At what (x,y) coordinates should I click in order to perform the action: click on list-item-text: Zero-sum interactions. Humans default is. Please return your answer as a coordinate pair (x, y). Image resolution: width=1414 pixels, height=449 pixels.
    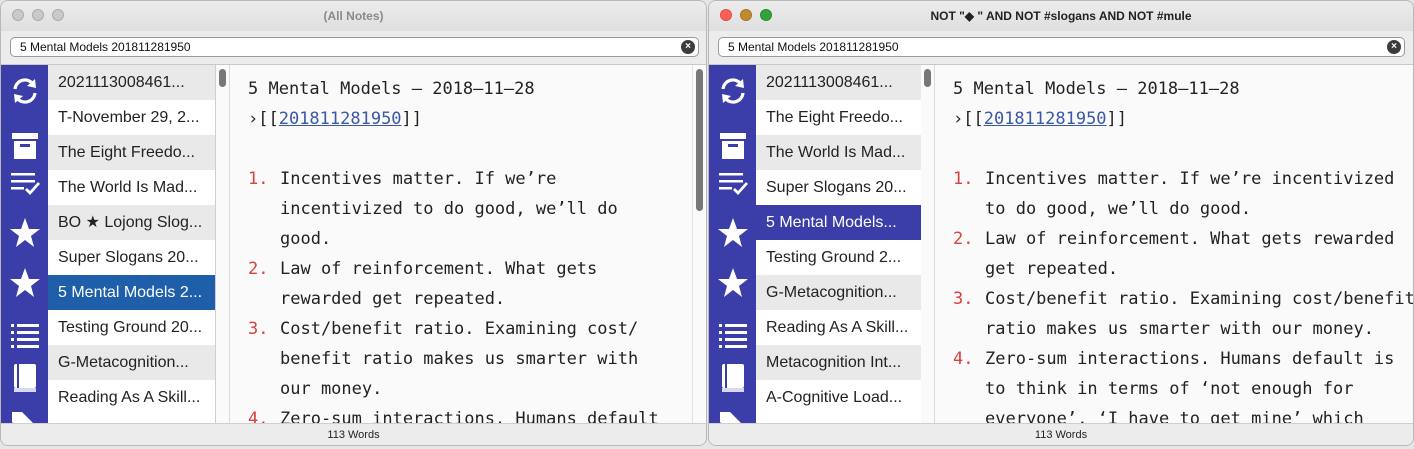
    Looking at the image, I should click on (1190, 359).